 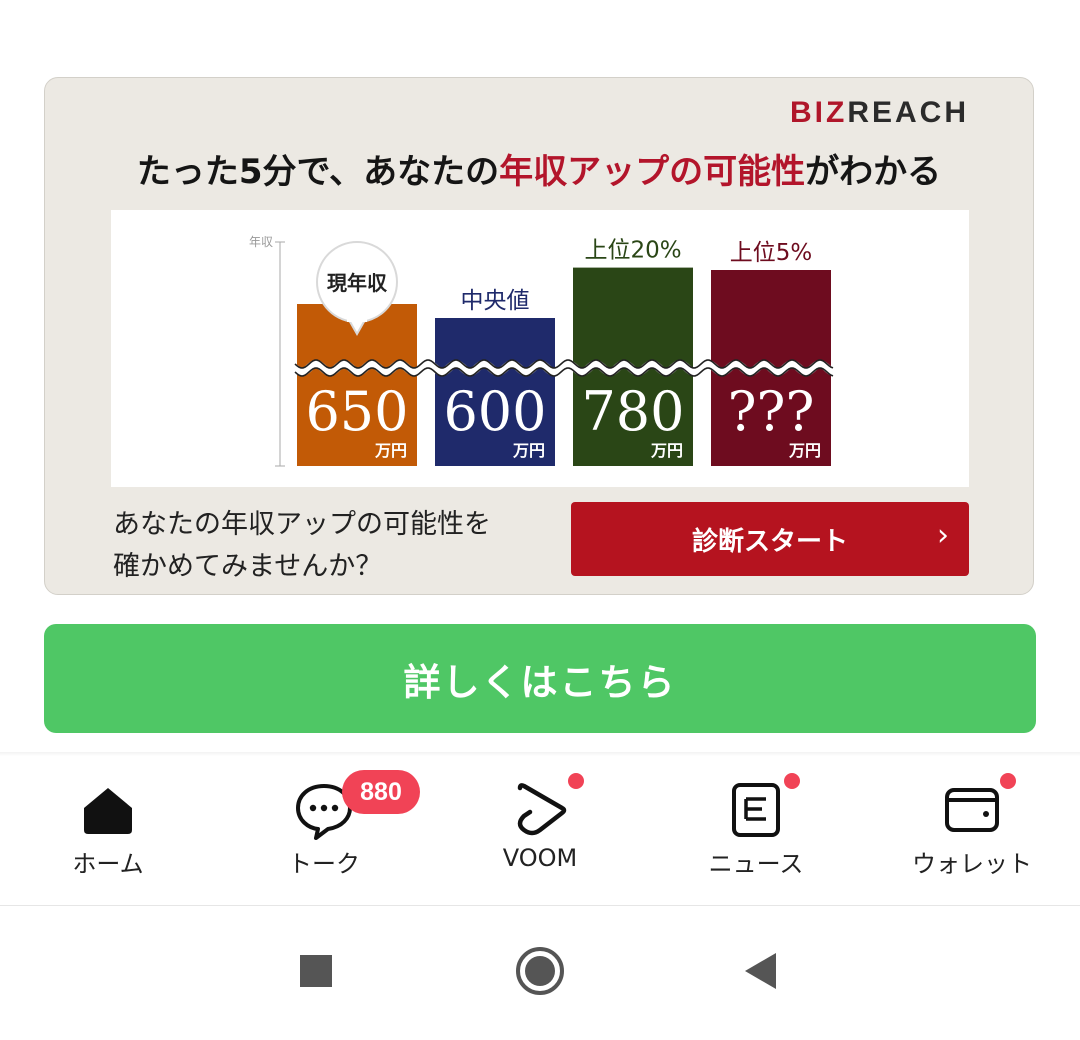 I want to click on wallet-notification-dot, so click(x=1008, y=781).